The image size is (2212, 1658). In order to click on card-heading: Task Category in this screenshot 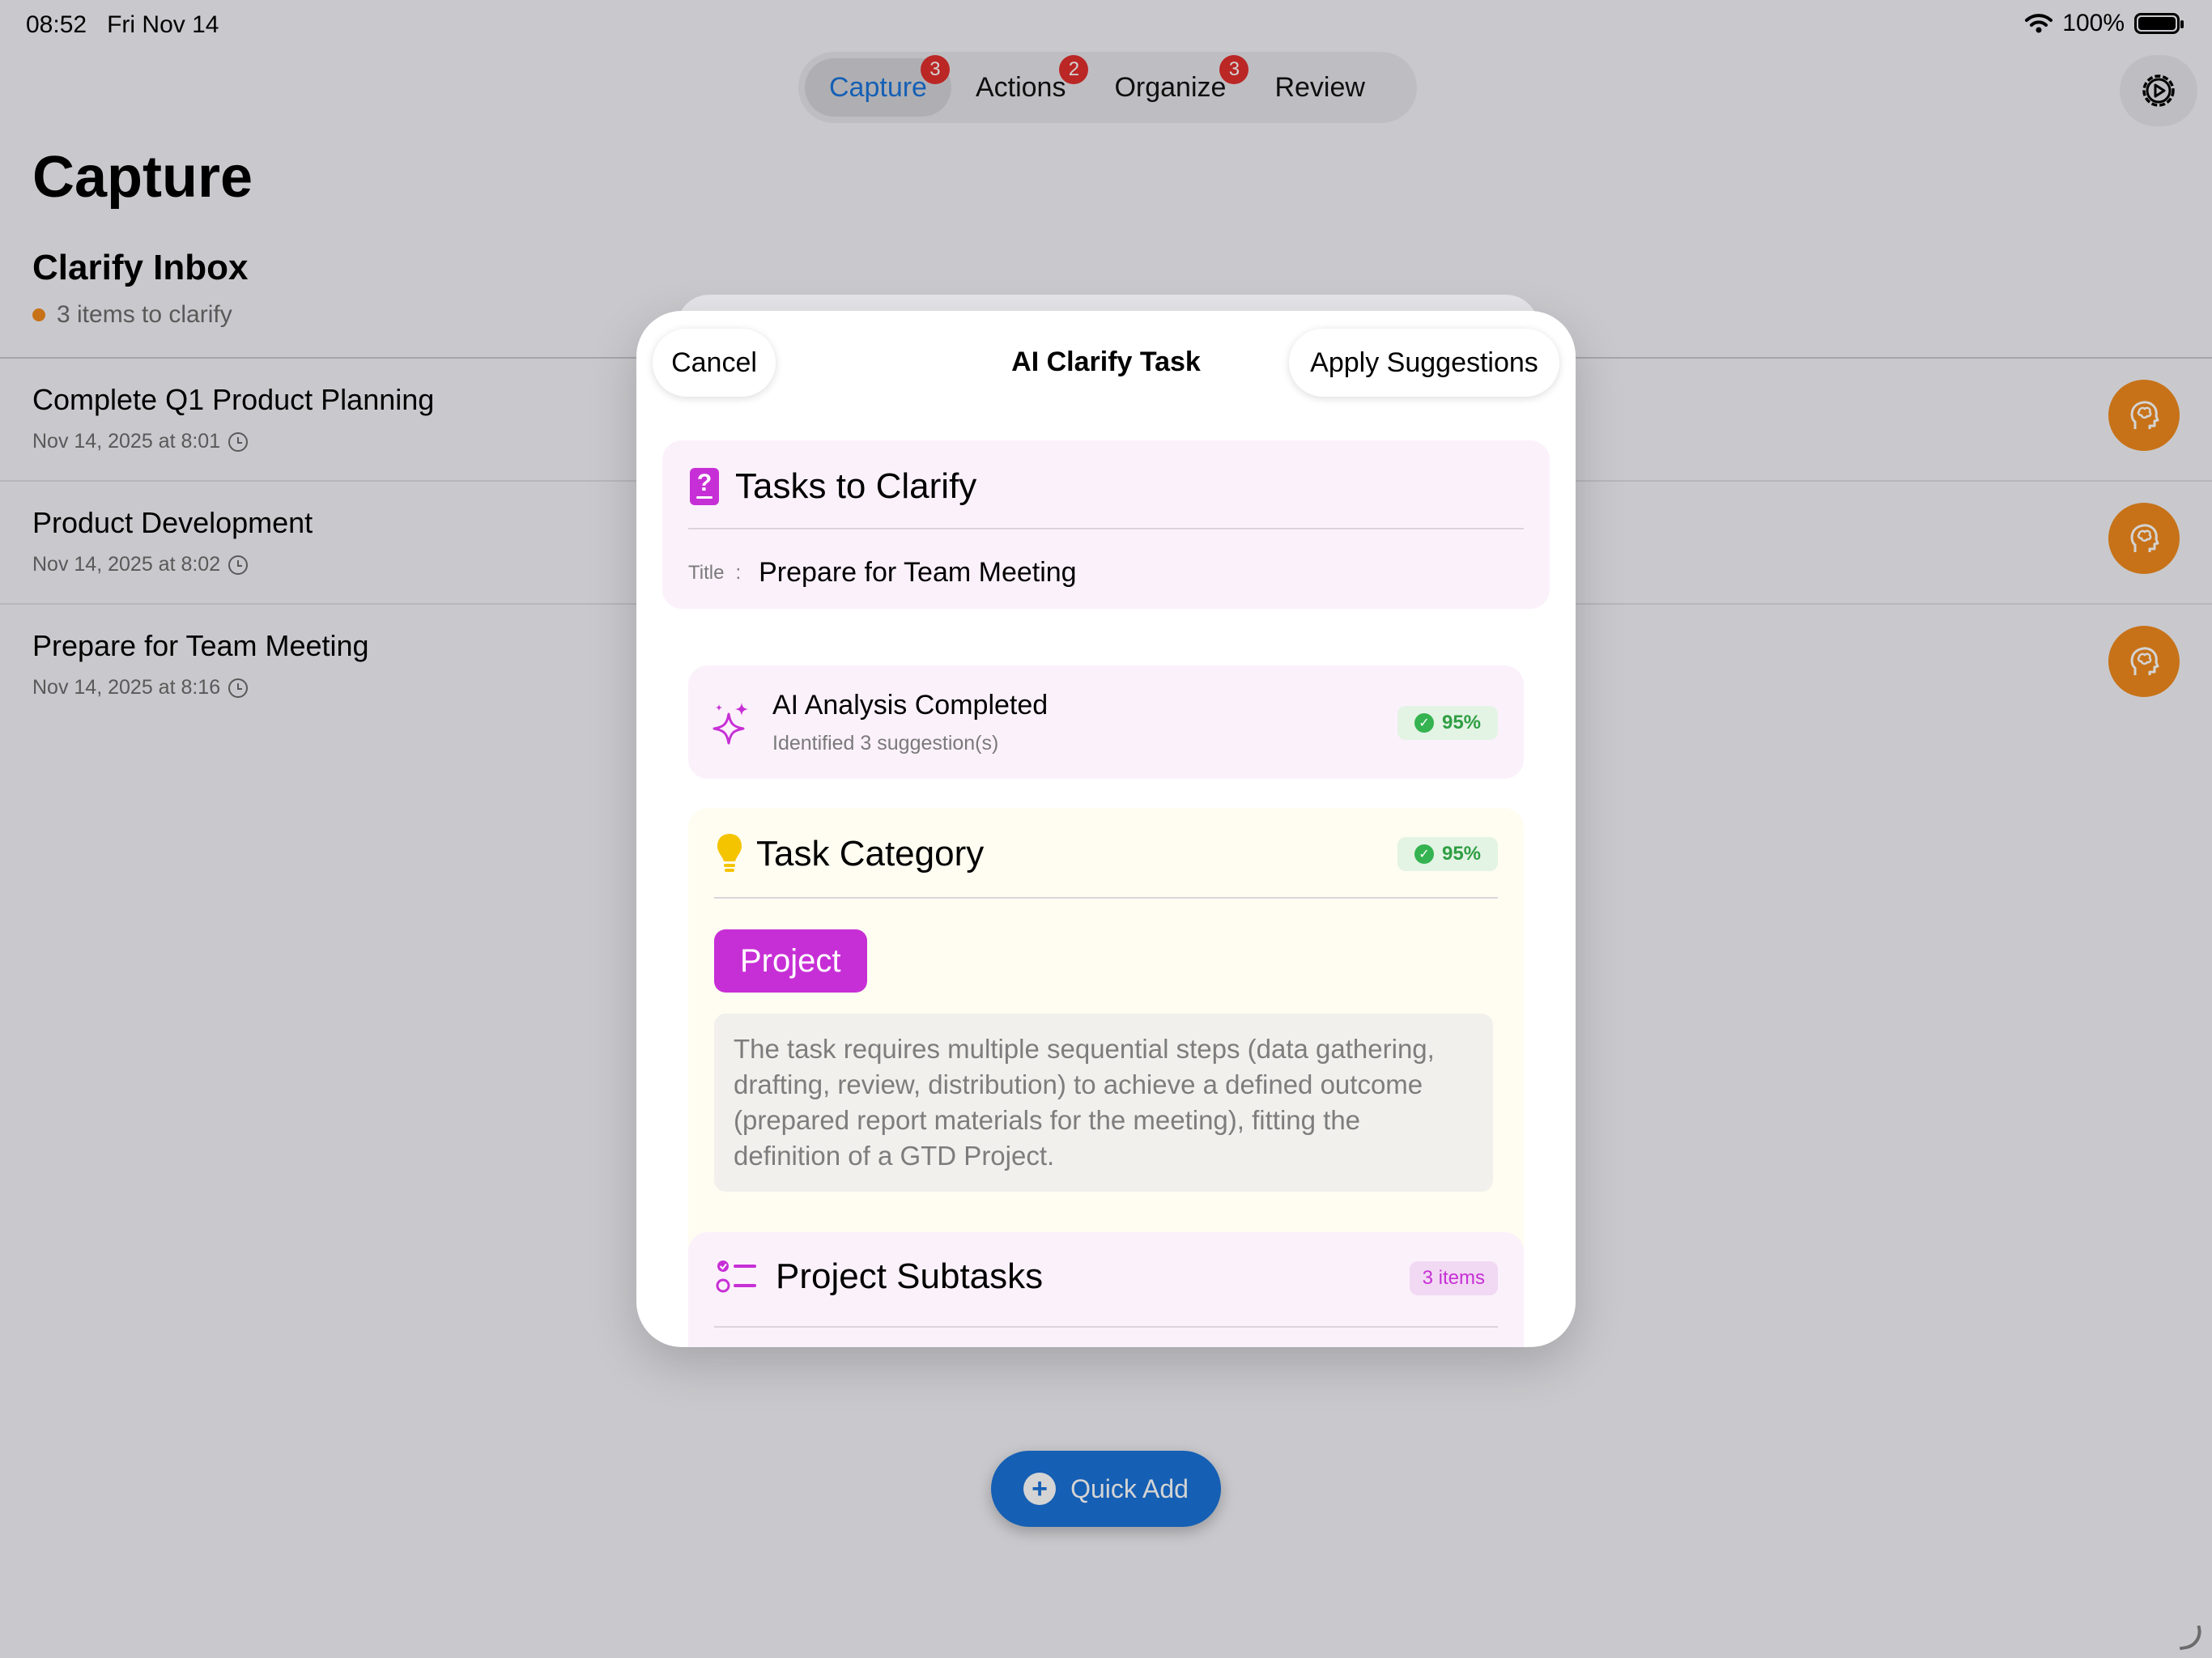, I will do `click(870, 854)`.